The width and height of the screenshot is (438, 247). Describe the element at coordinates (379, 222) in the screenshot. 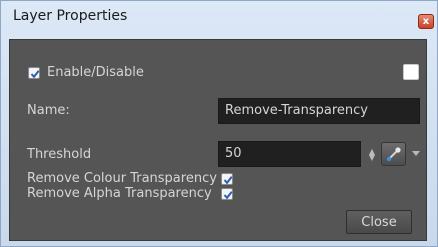

I see `close-button: Close` at that location.